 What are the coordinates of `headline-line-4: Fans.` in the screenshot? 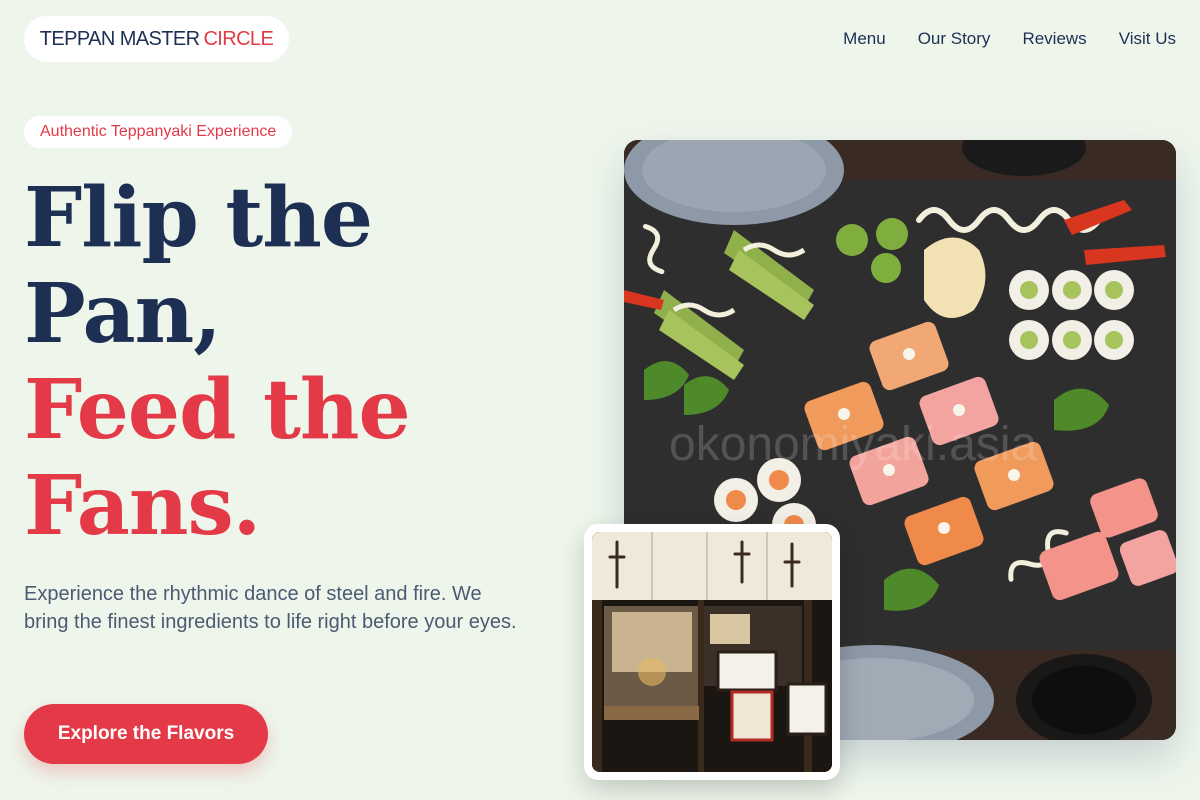 It's located at (142, 506).